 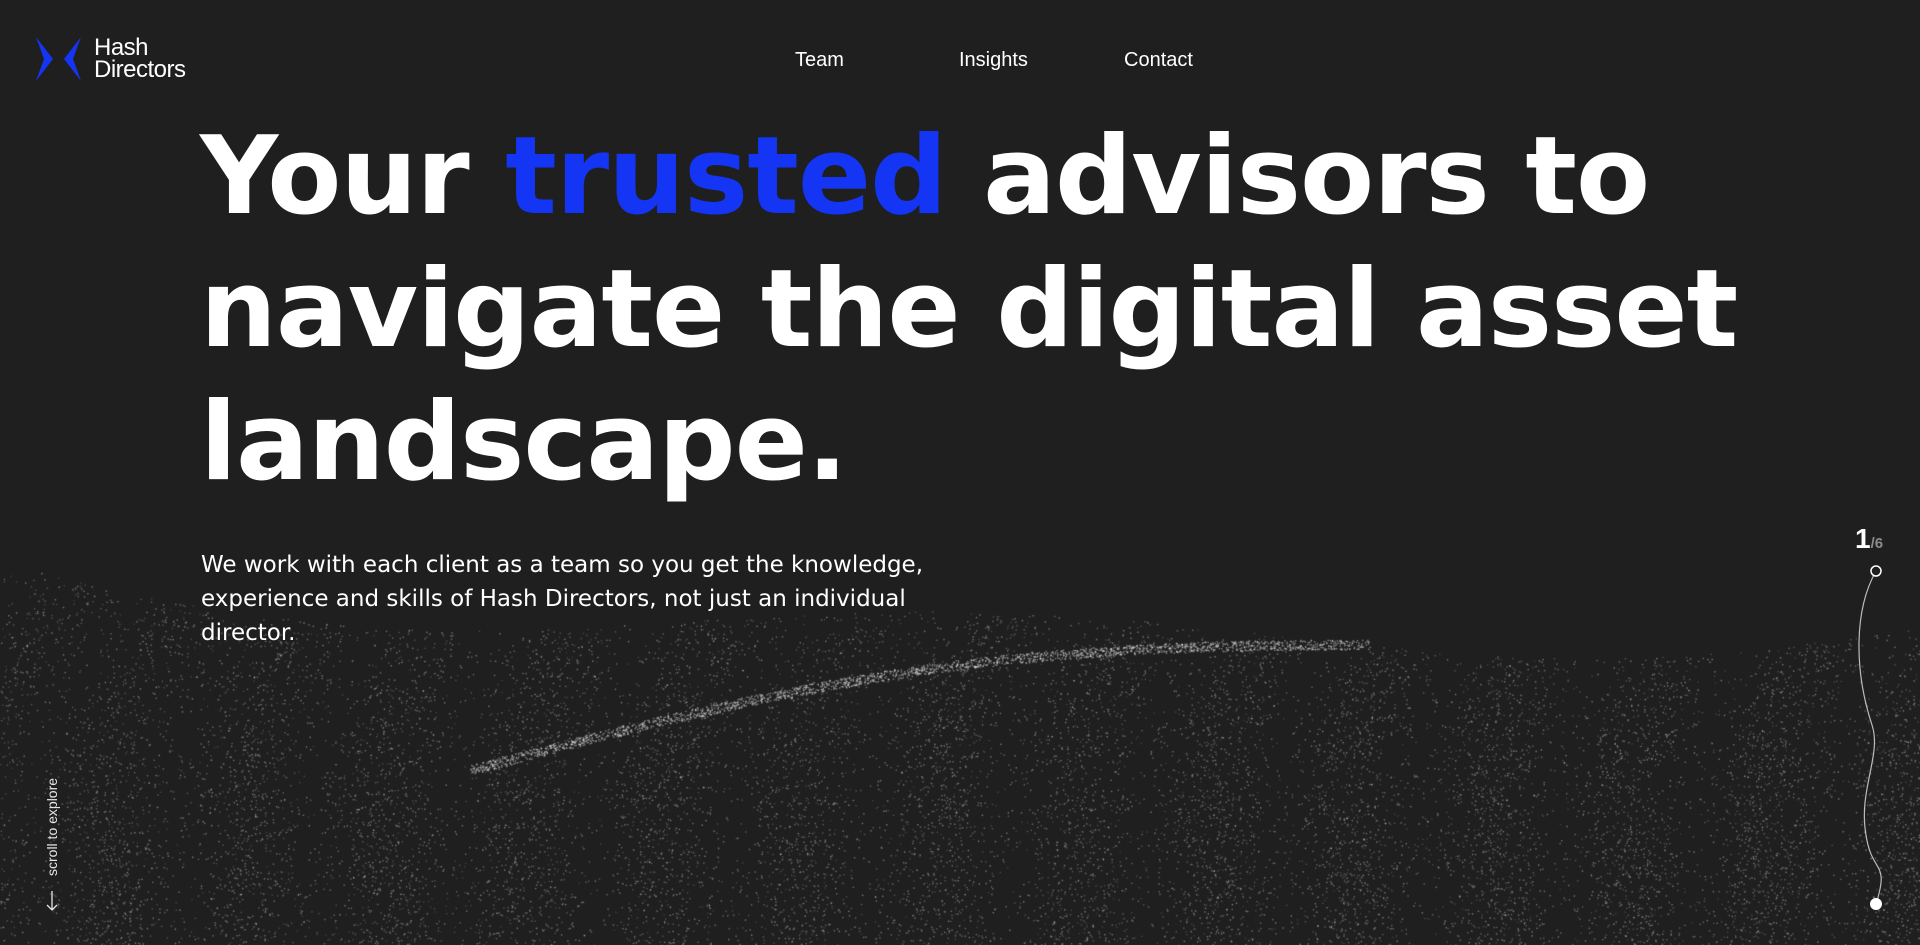 I want to click on hero-accent-word: trusted, so click(x=726, y=176).